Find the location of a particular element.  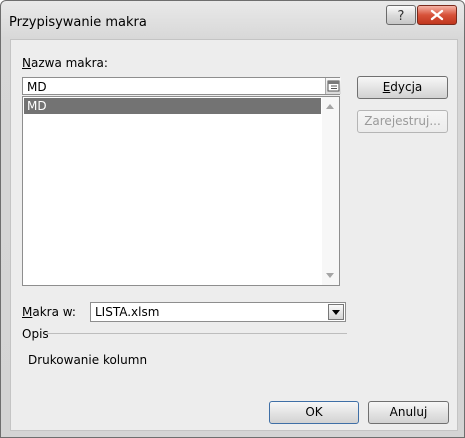

close-x-icon is located at coordinates (437, 15).